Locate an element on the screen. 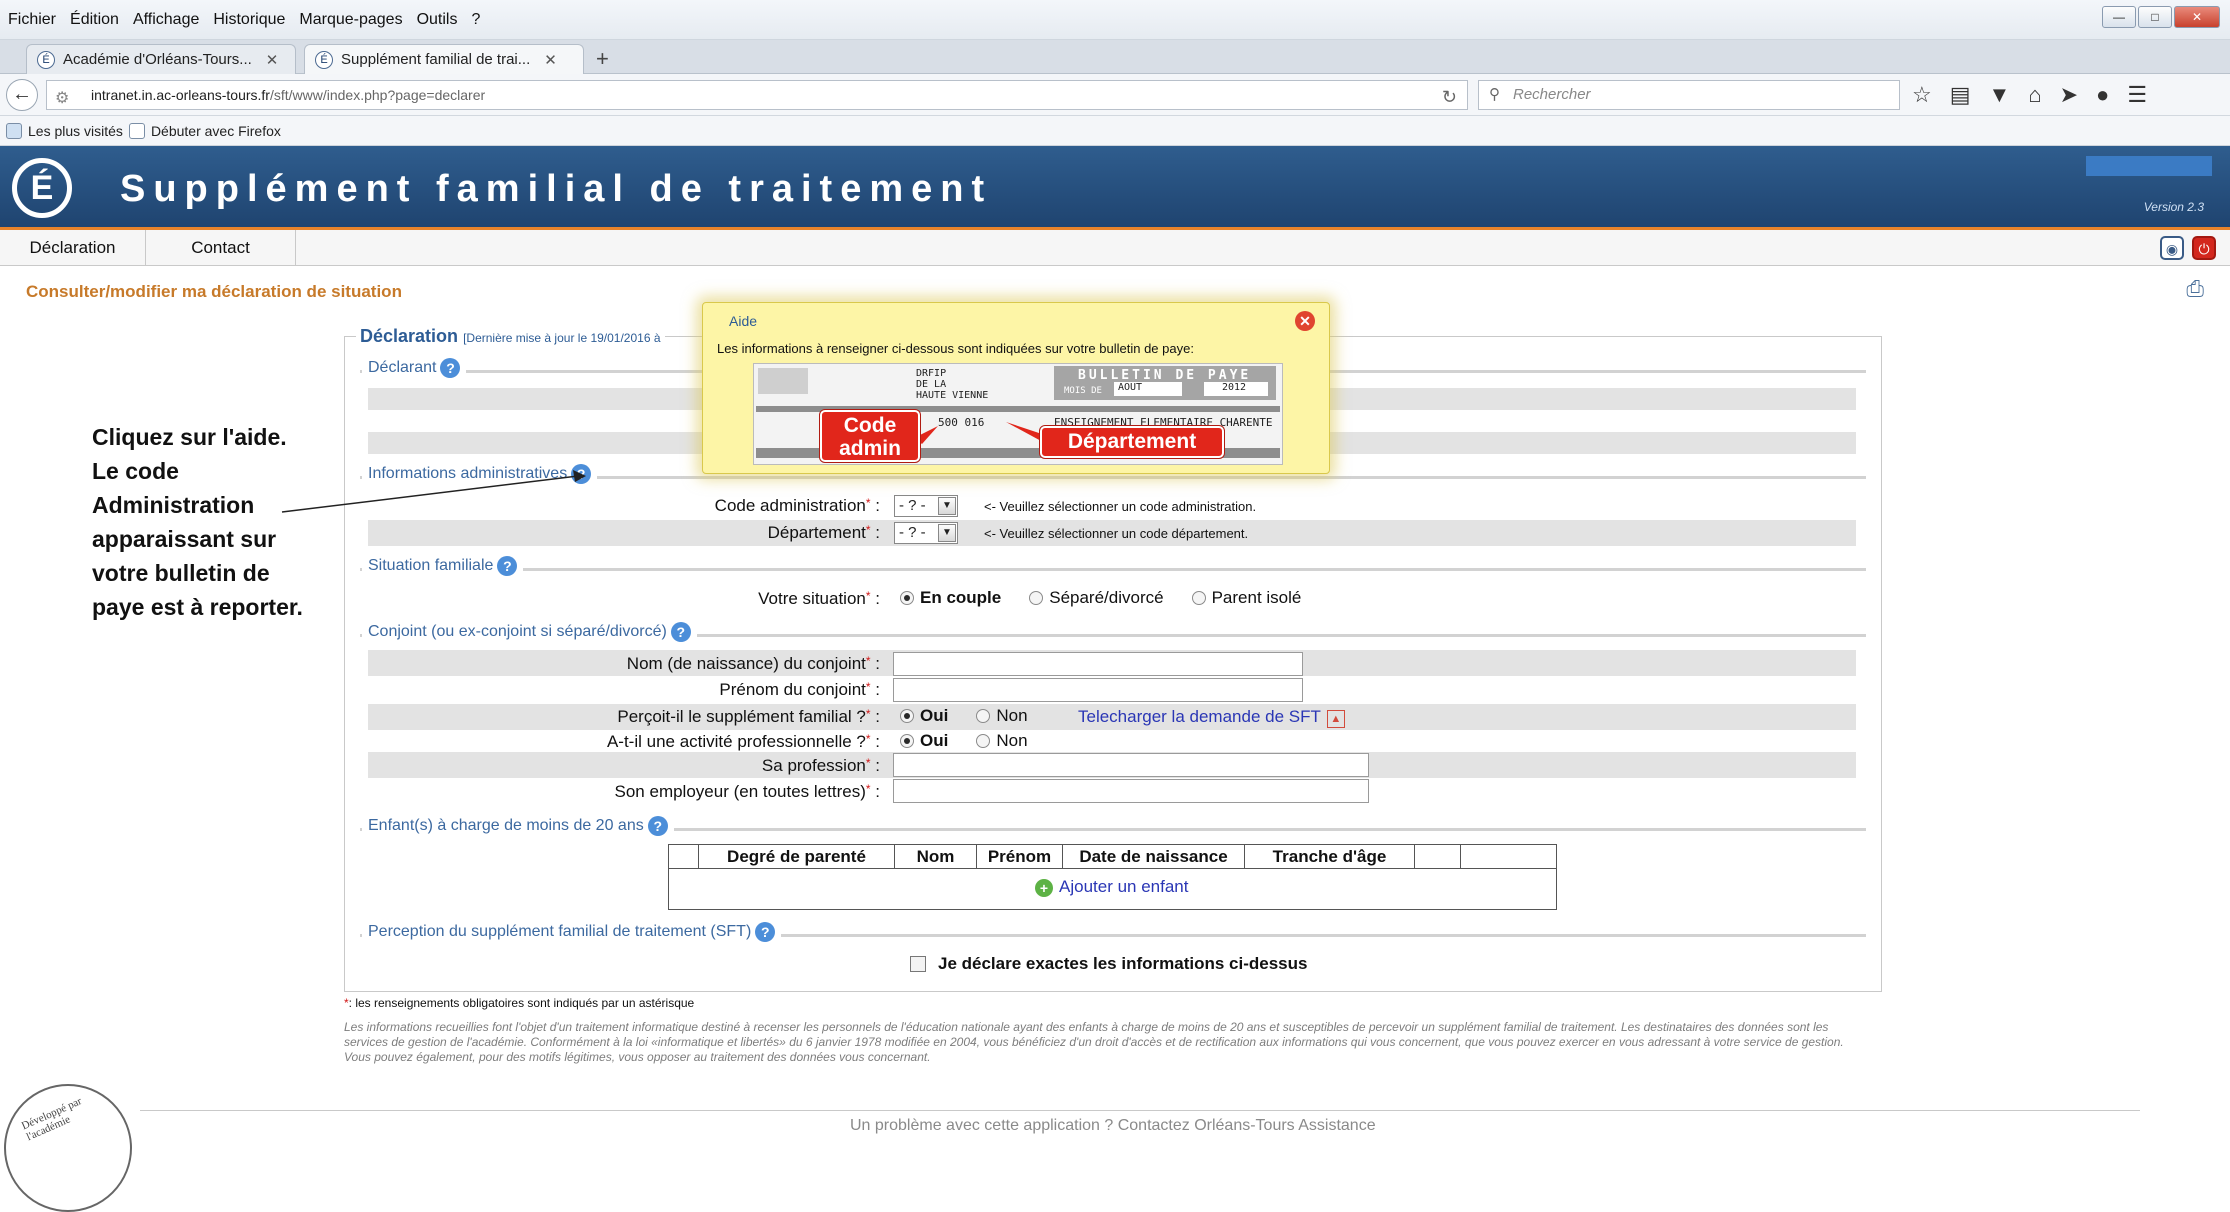 The image size is (2230, 1212). window-controls: — □ ✕ is located at coordinates (2161, 17).